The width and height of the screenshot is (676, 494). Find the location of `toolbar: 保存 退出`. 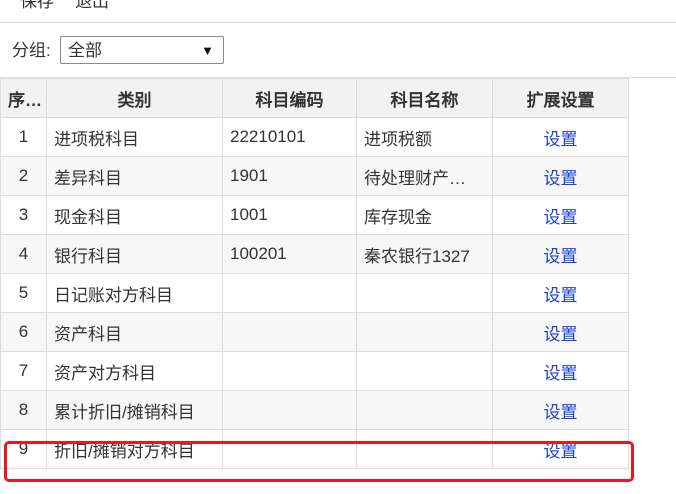

toolbar: 保存 退出 is located at coordinates (338, 11).